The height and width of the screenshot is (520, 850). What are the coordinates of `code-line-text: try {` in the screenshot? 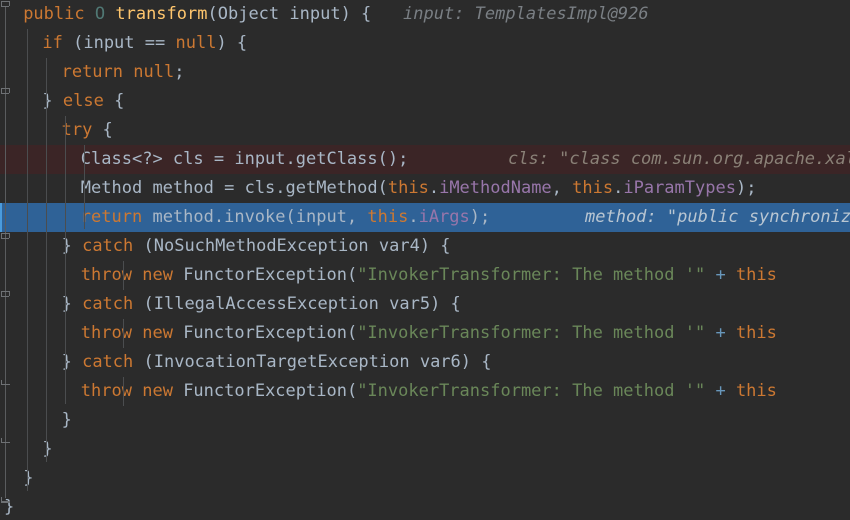 It's located at (87, 130).